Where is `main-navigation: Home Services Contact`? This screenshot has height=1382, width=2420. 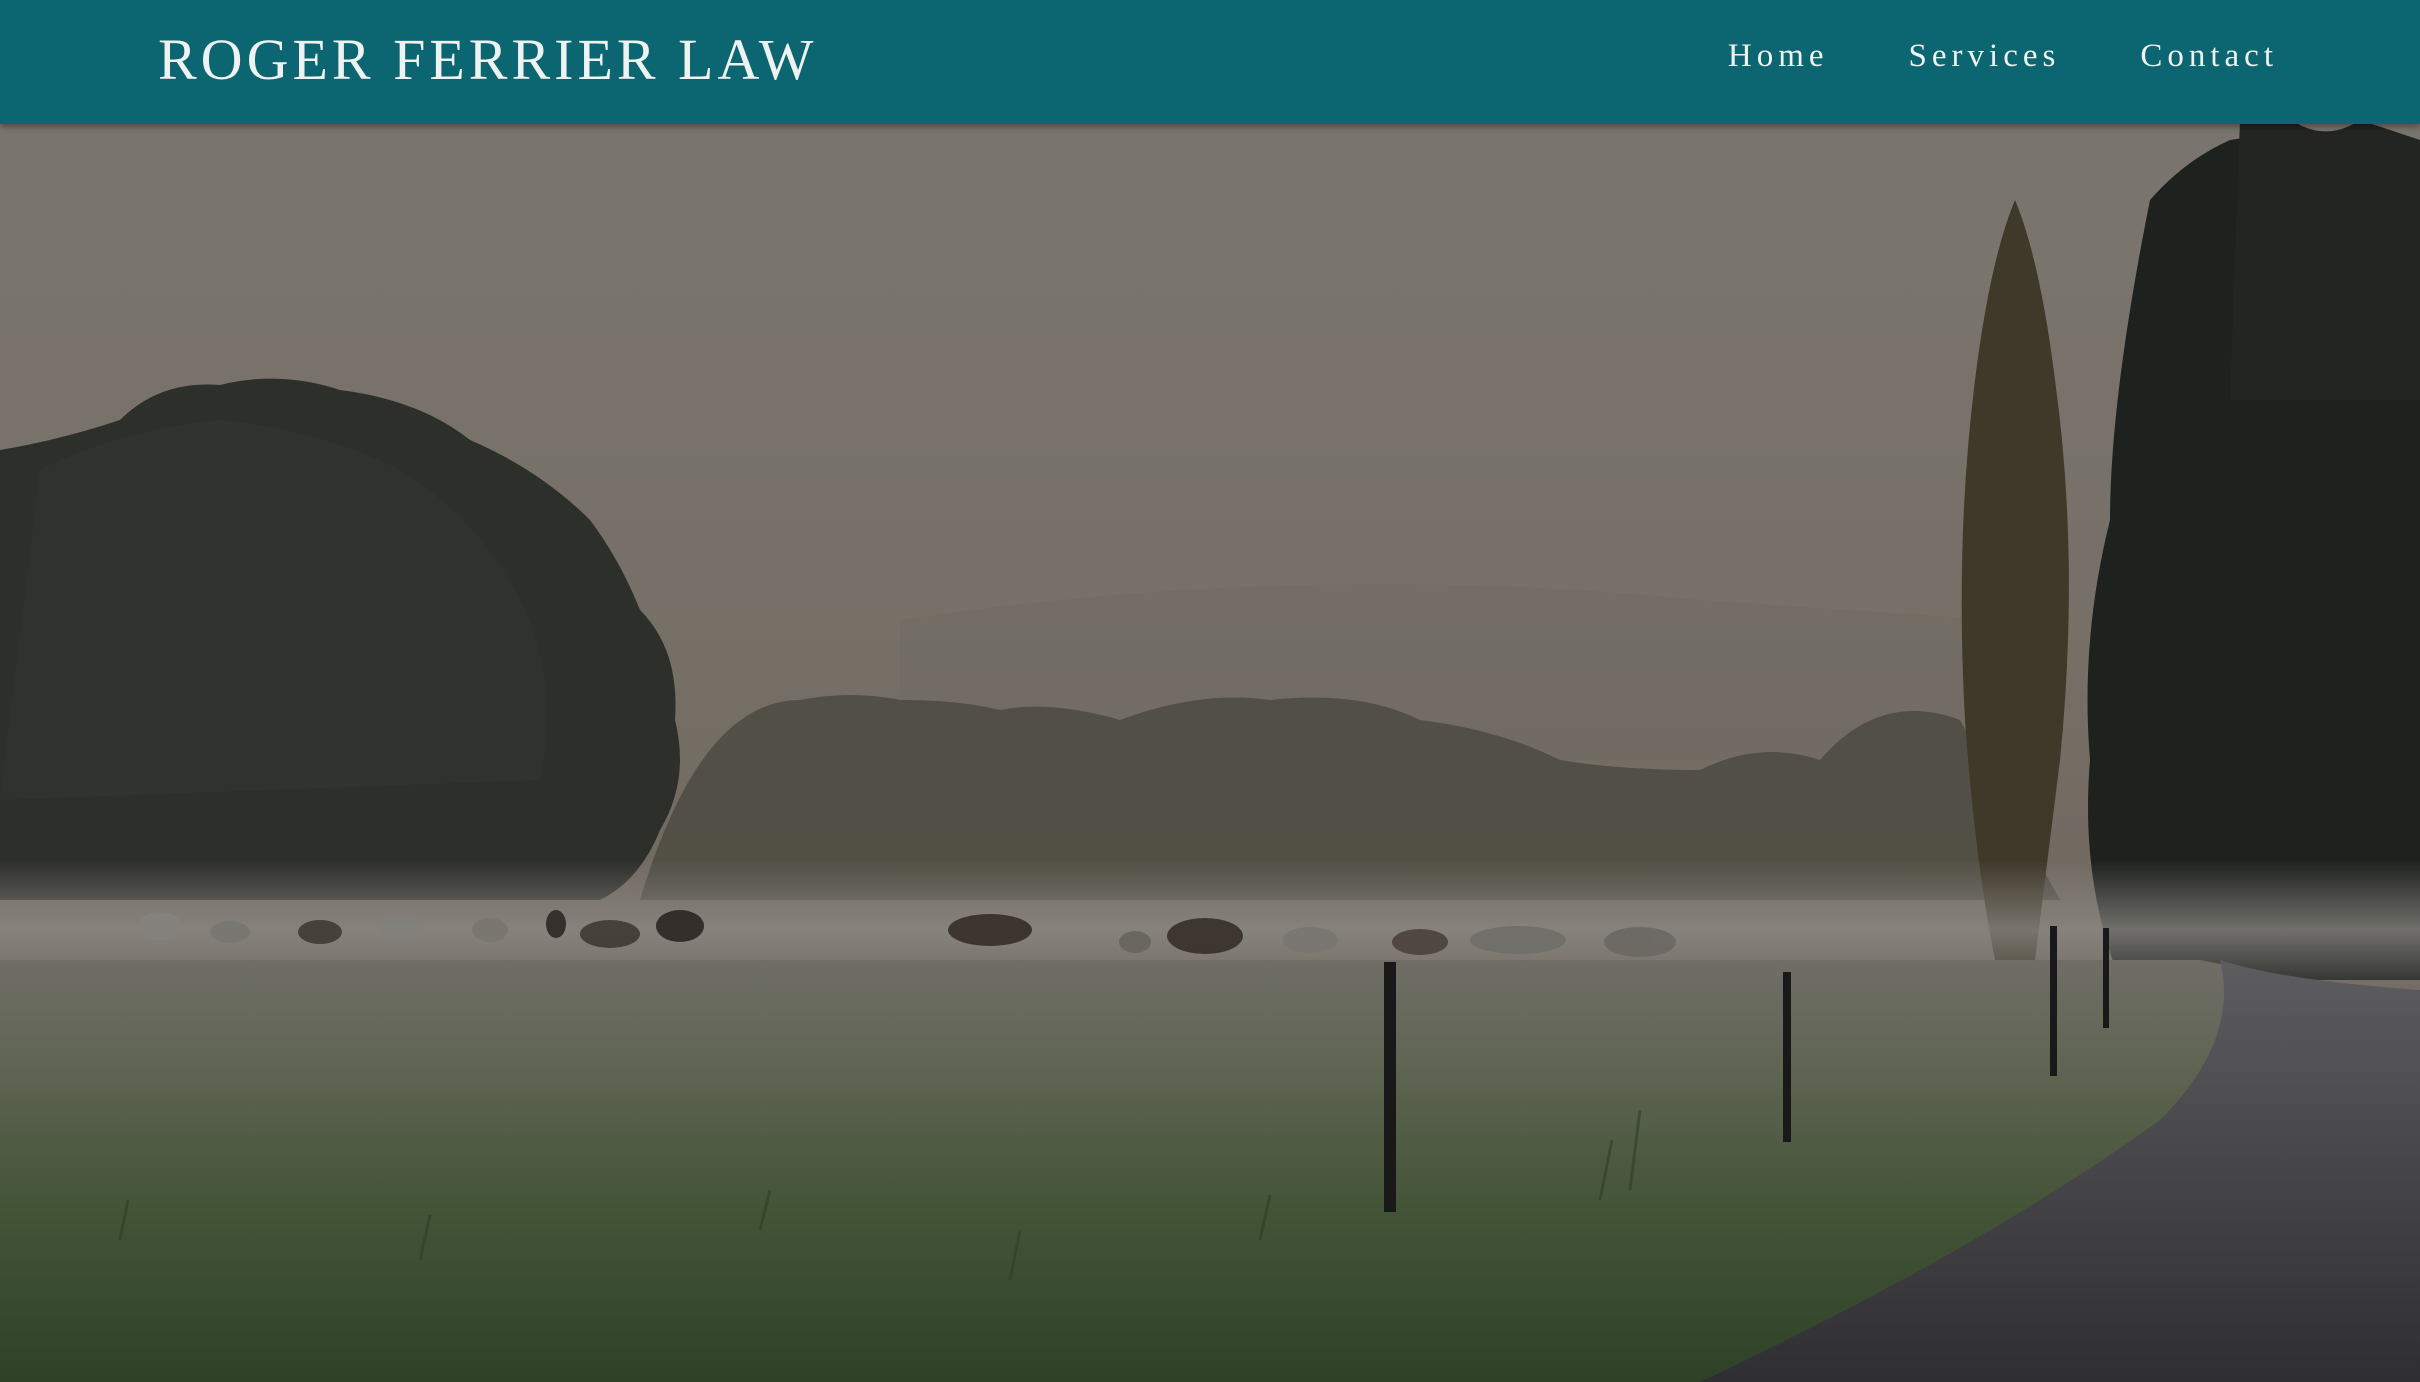
main-navigation: Home Services Contact is located at coordinates (2003, 56).